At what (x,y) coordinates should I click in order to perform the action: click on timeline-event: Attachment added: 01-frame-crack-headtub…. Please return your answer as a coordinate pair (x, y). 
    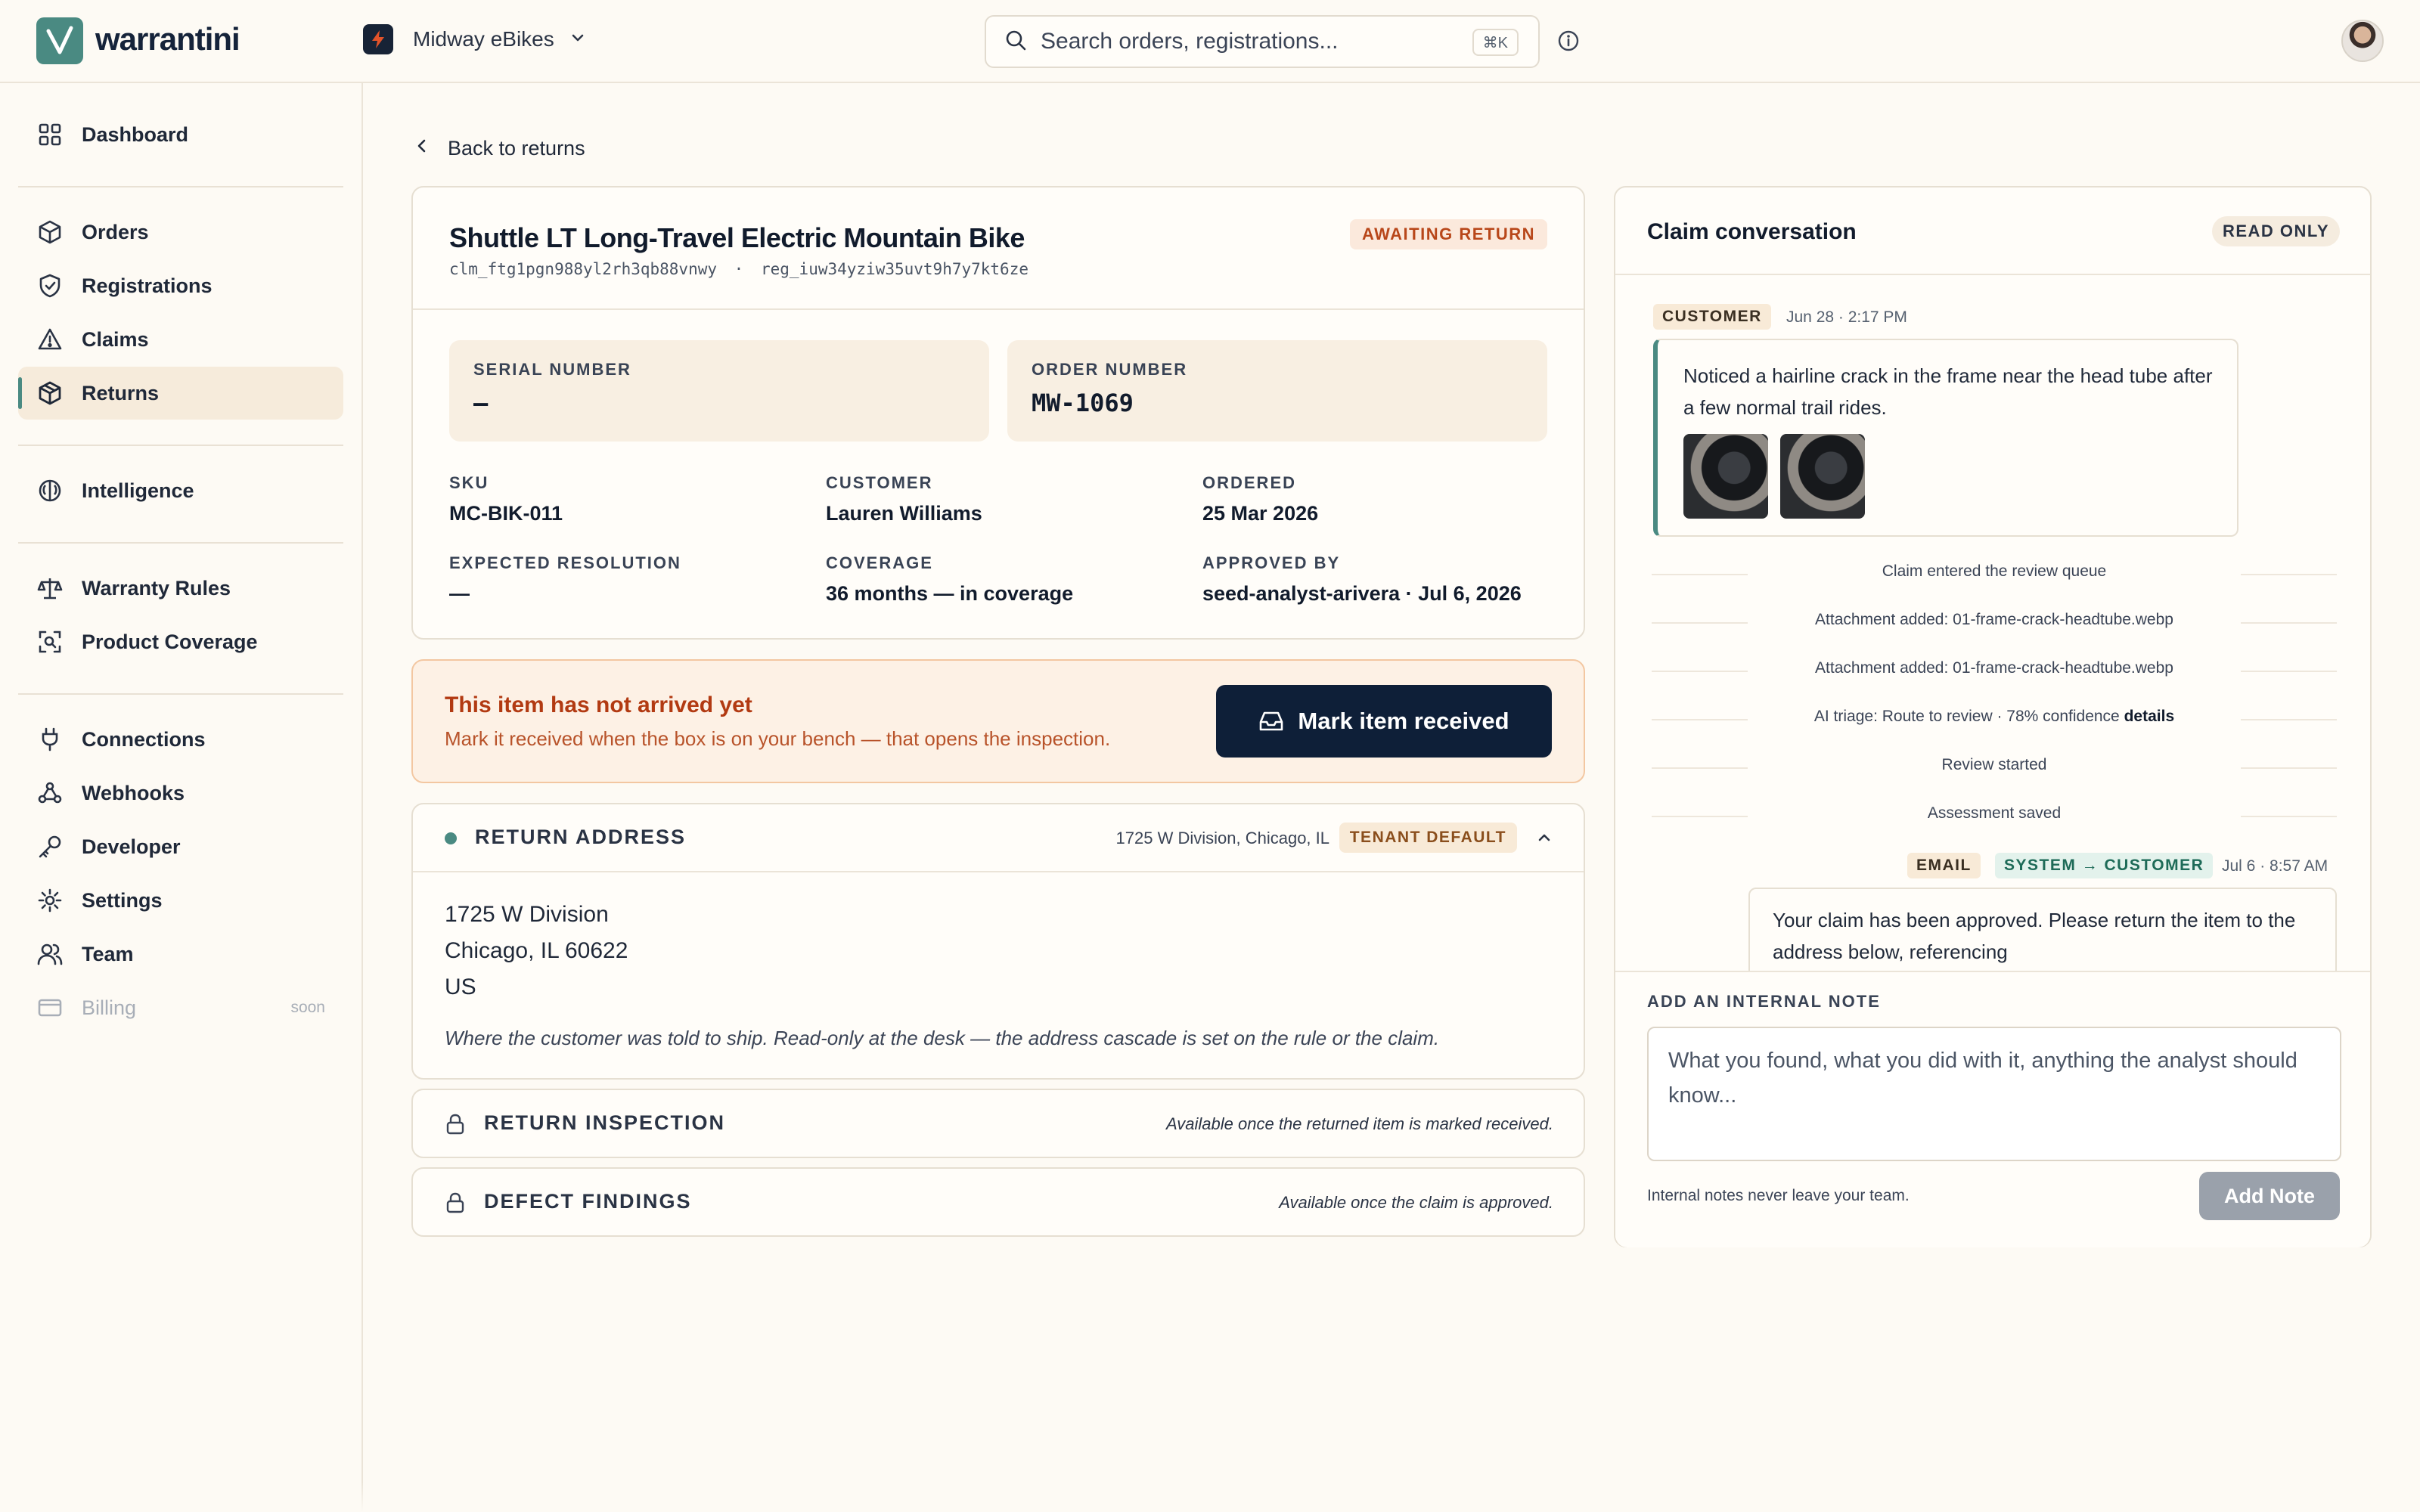
    Looking at the image, I should click on (1994, 670).